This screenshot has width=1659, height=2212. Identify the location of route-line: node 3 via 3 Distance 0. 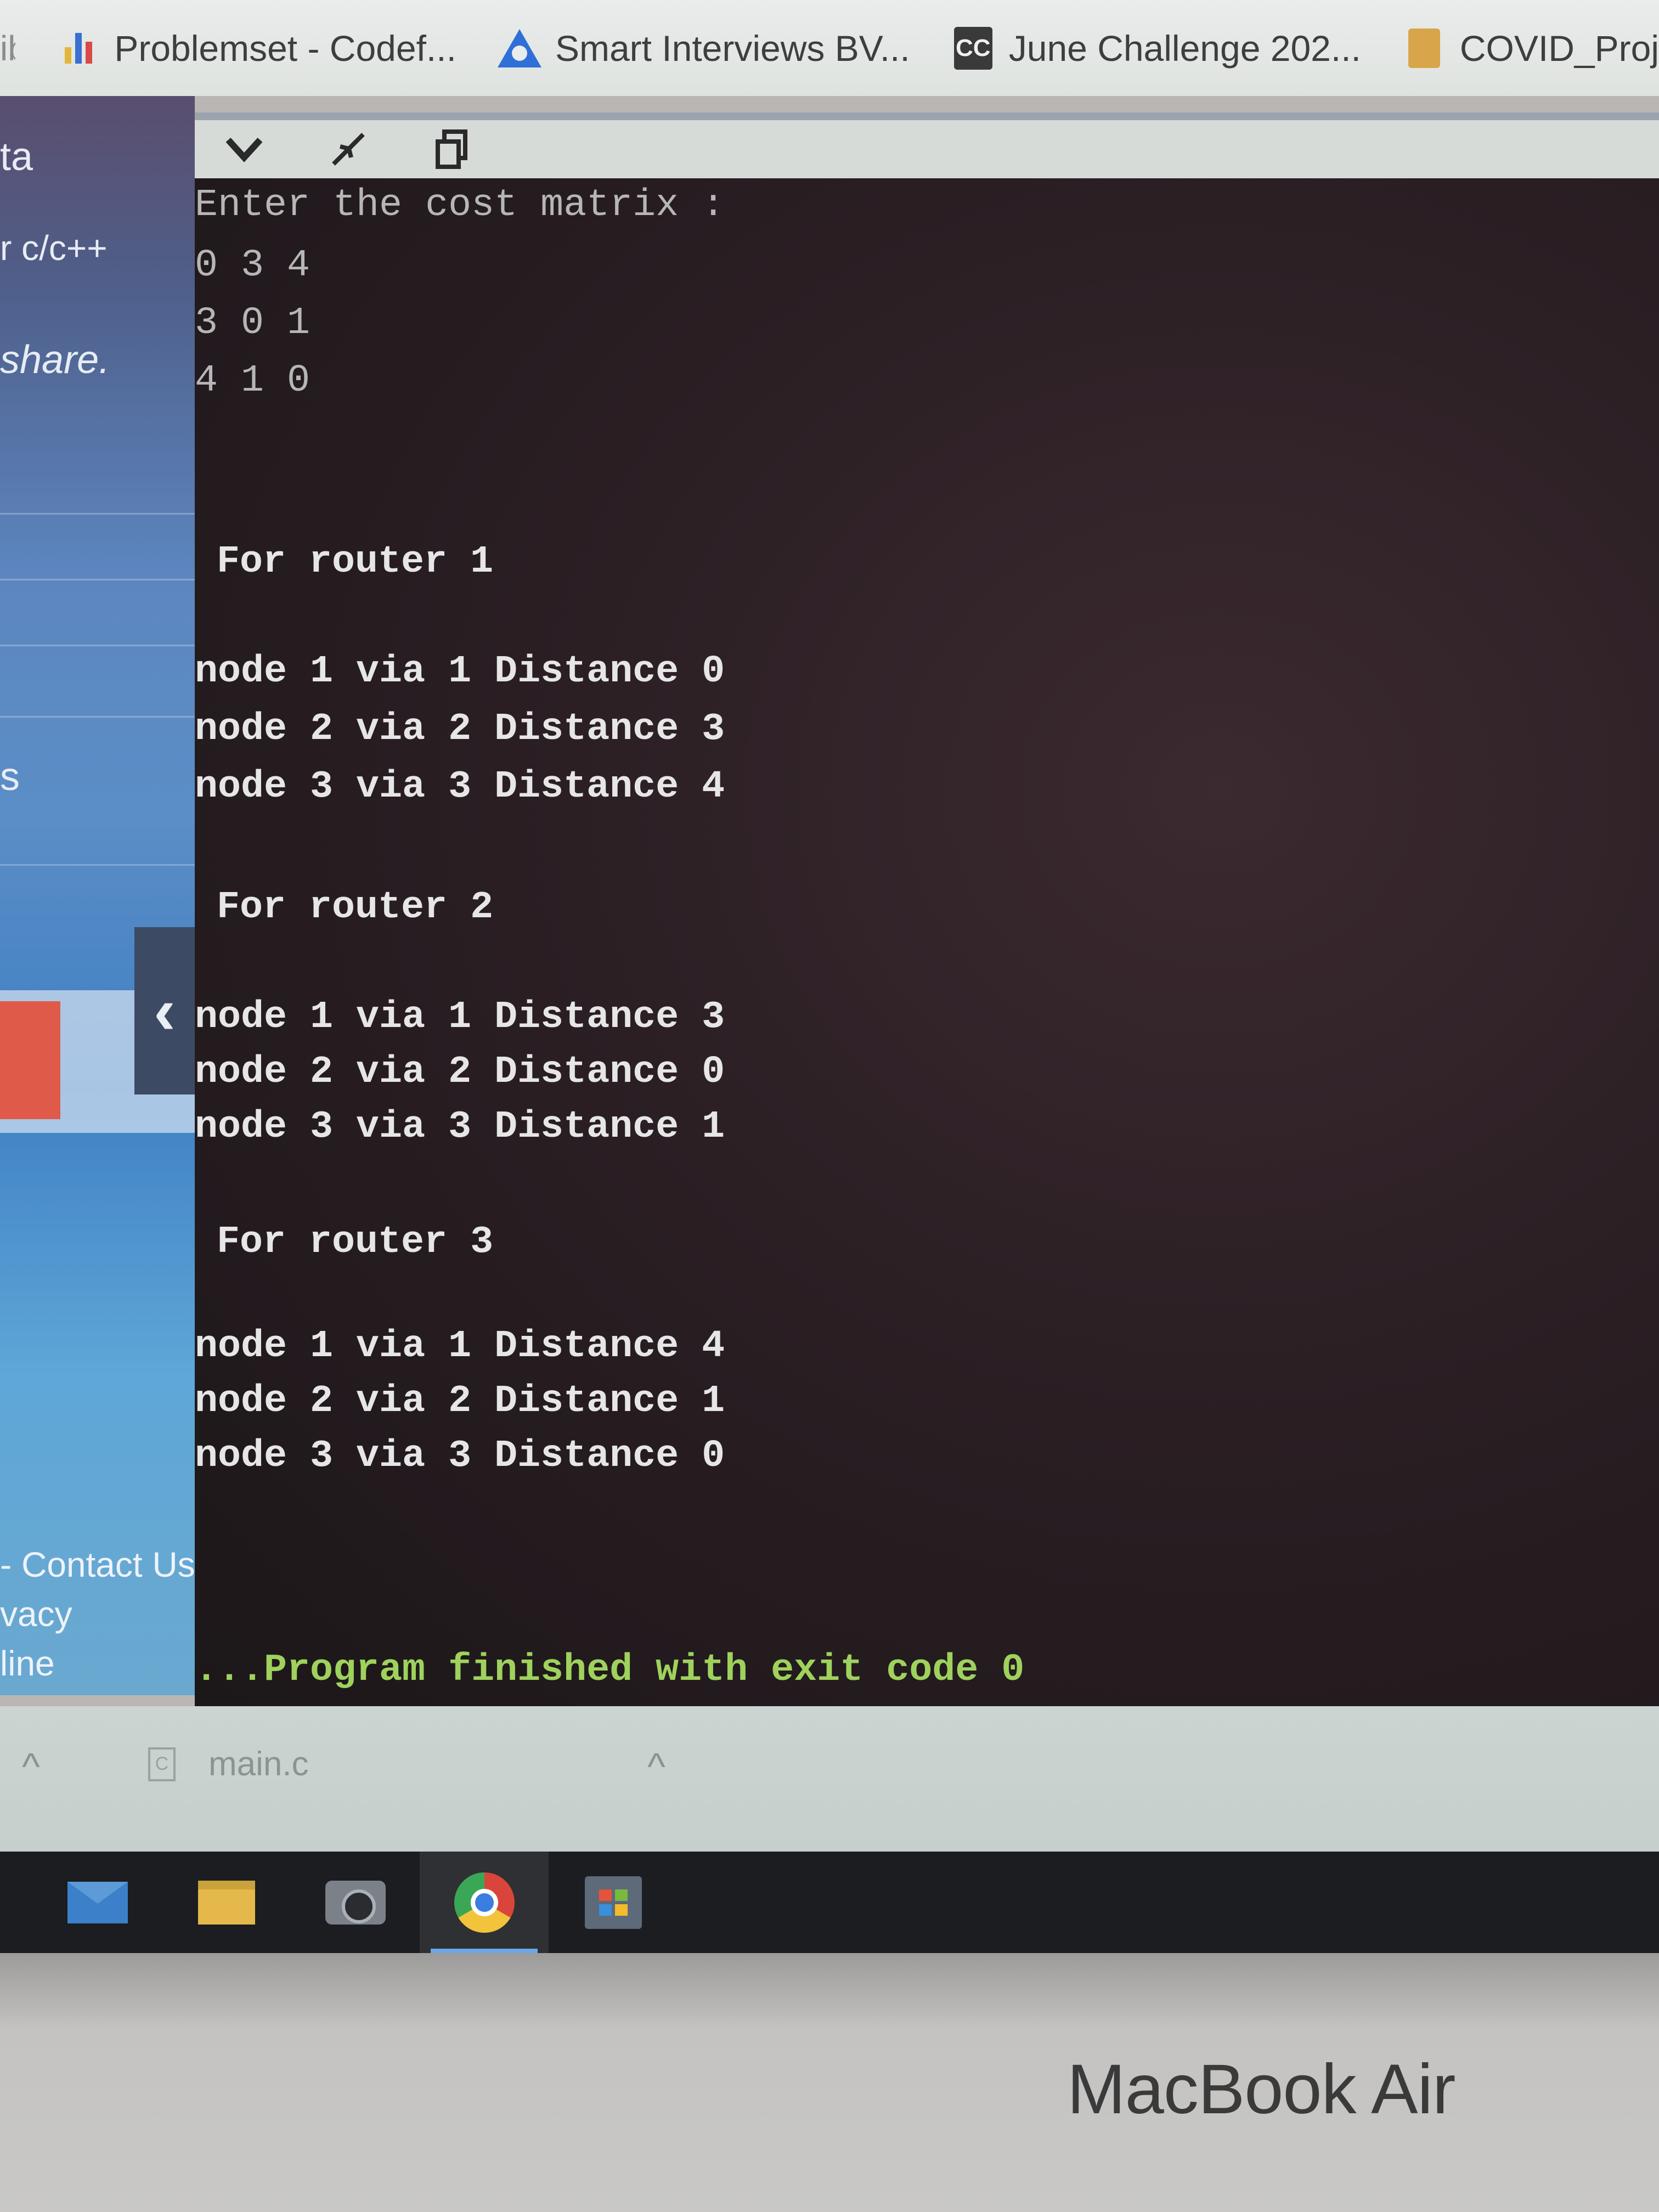
(460, 1456).